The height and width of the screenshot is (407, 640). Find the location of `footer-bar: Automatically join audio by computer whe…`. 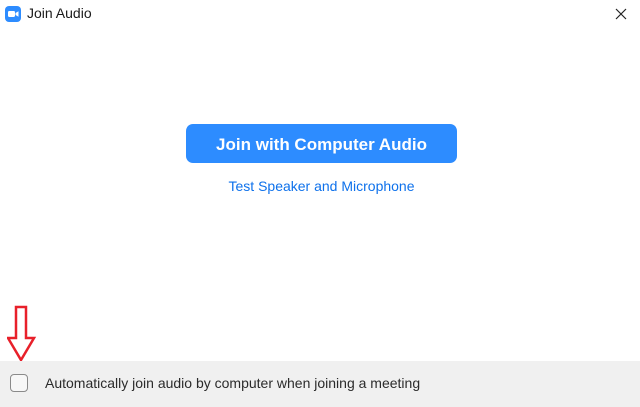

footer-bar: Automatically join audio by computer whe… is located at coordinates (320, 384).